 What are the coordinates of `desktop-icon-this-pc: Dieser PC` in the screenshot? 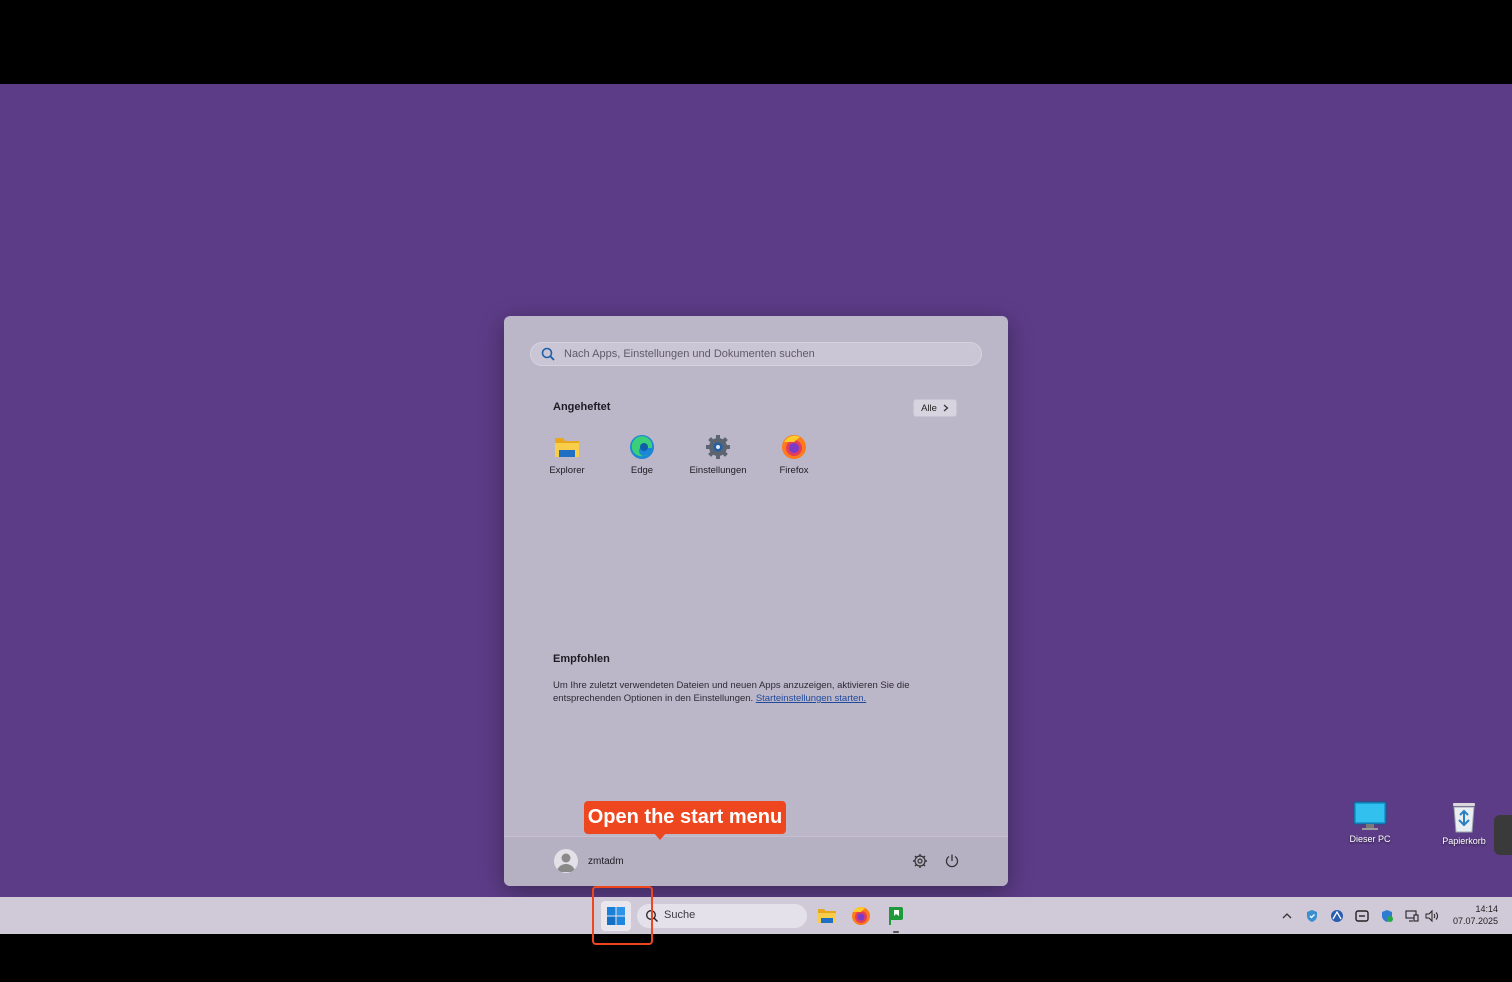 It's located at (1370, 822).